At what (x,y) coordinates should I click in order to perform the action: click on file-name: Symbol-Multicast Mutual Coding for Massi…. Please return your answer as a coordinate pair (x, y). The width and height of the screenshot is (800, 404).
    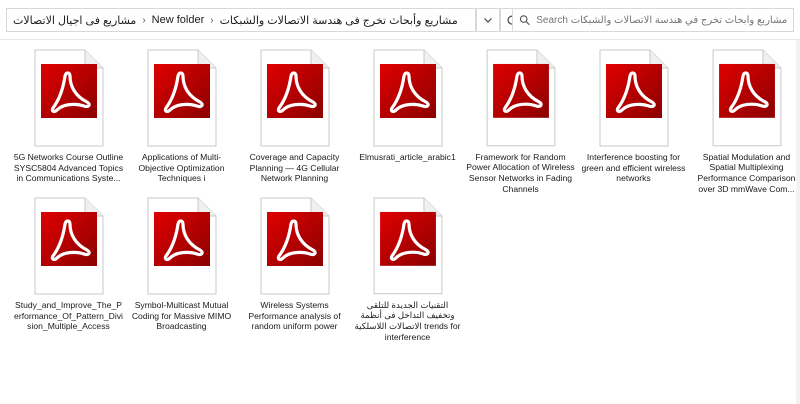
    Looking at the image, I should click on (181, 316).